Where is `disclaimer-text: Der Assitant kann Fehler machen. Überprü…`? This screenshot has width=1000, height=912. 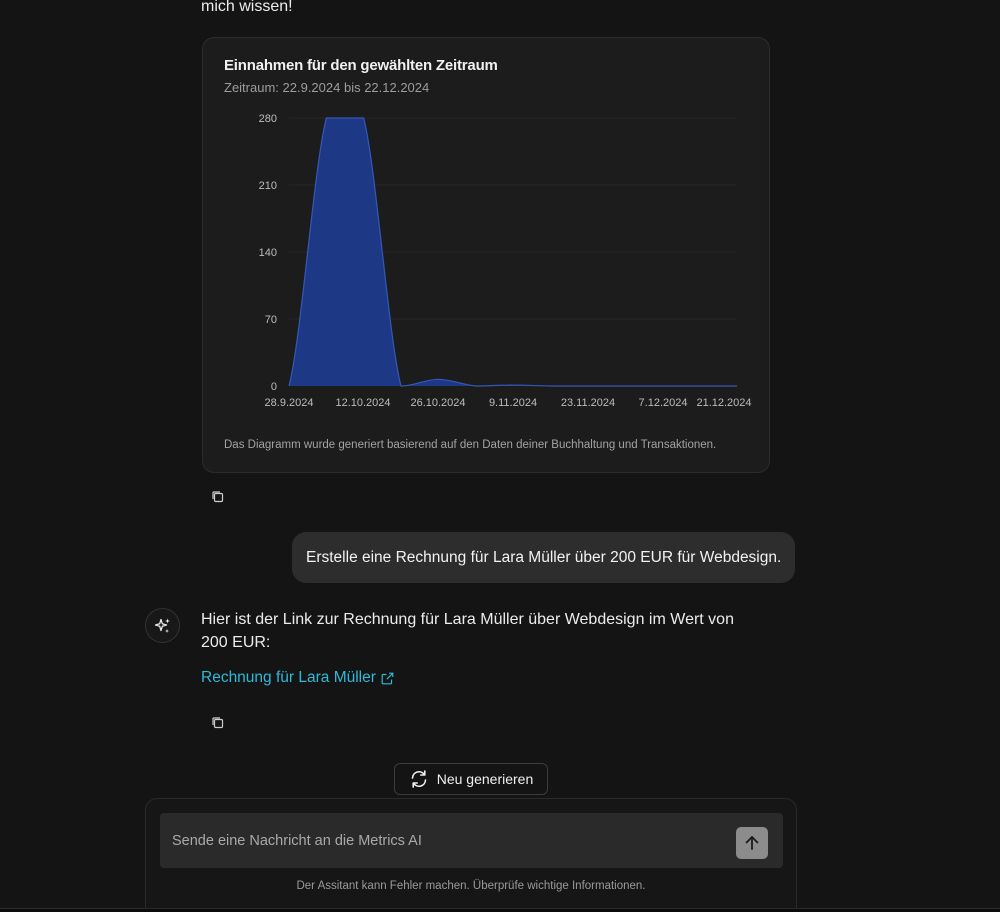 disclaimer-text: Der Assitant kann Fehler machen. Überprü… is located at coordinates (471, 886).